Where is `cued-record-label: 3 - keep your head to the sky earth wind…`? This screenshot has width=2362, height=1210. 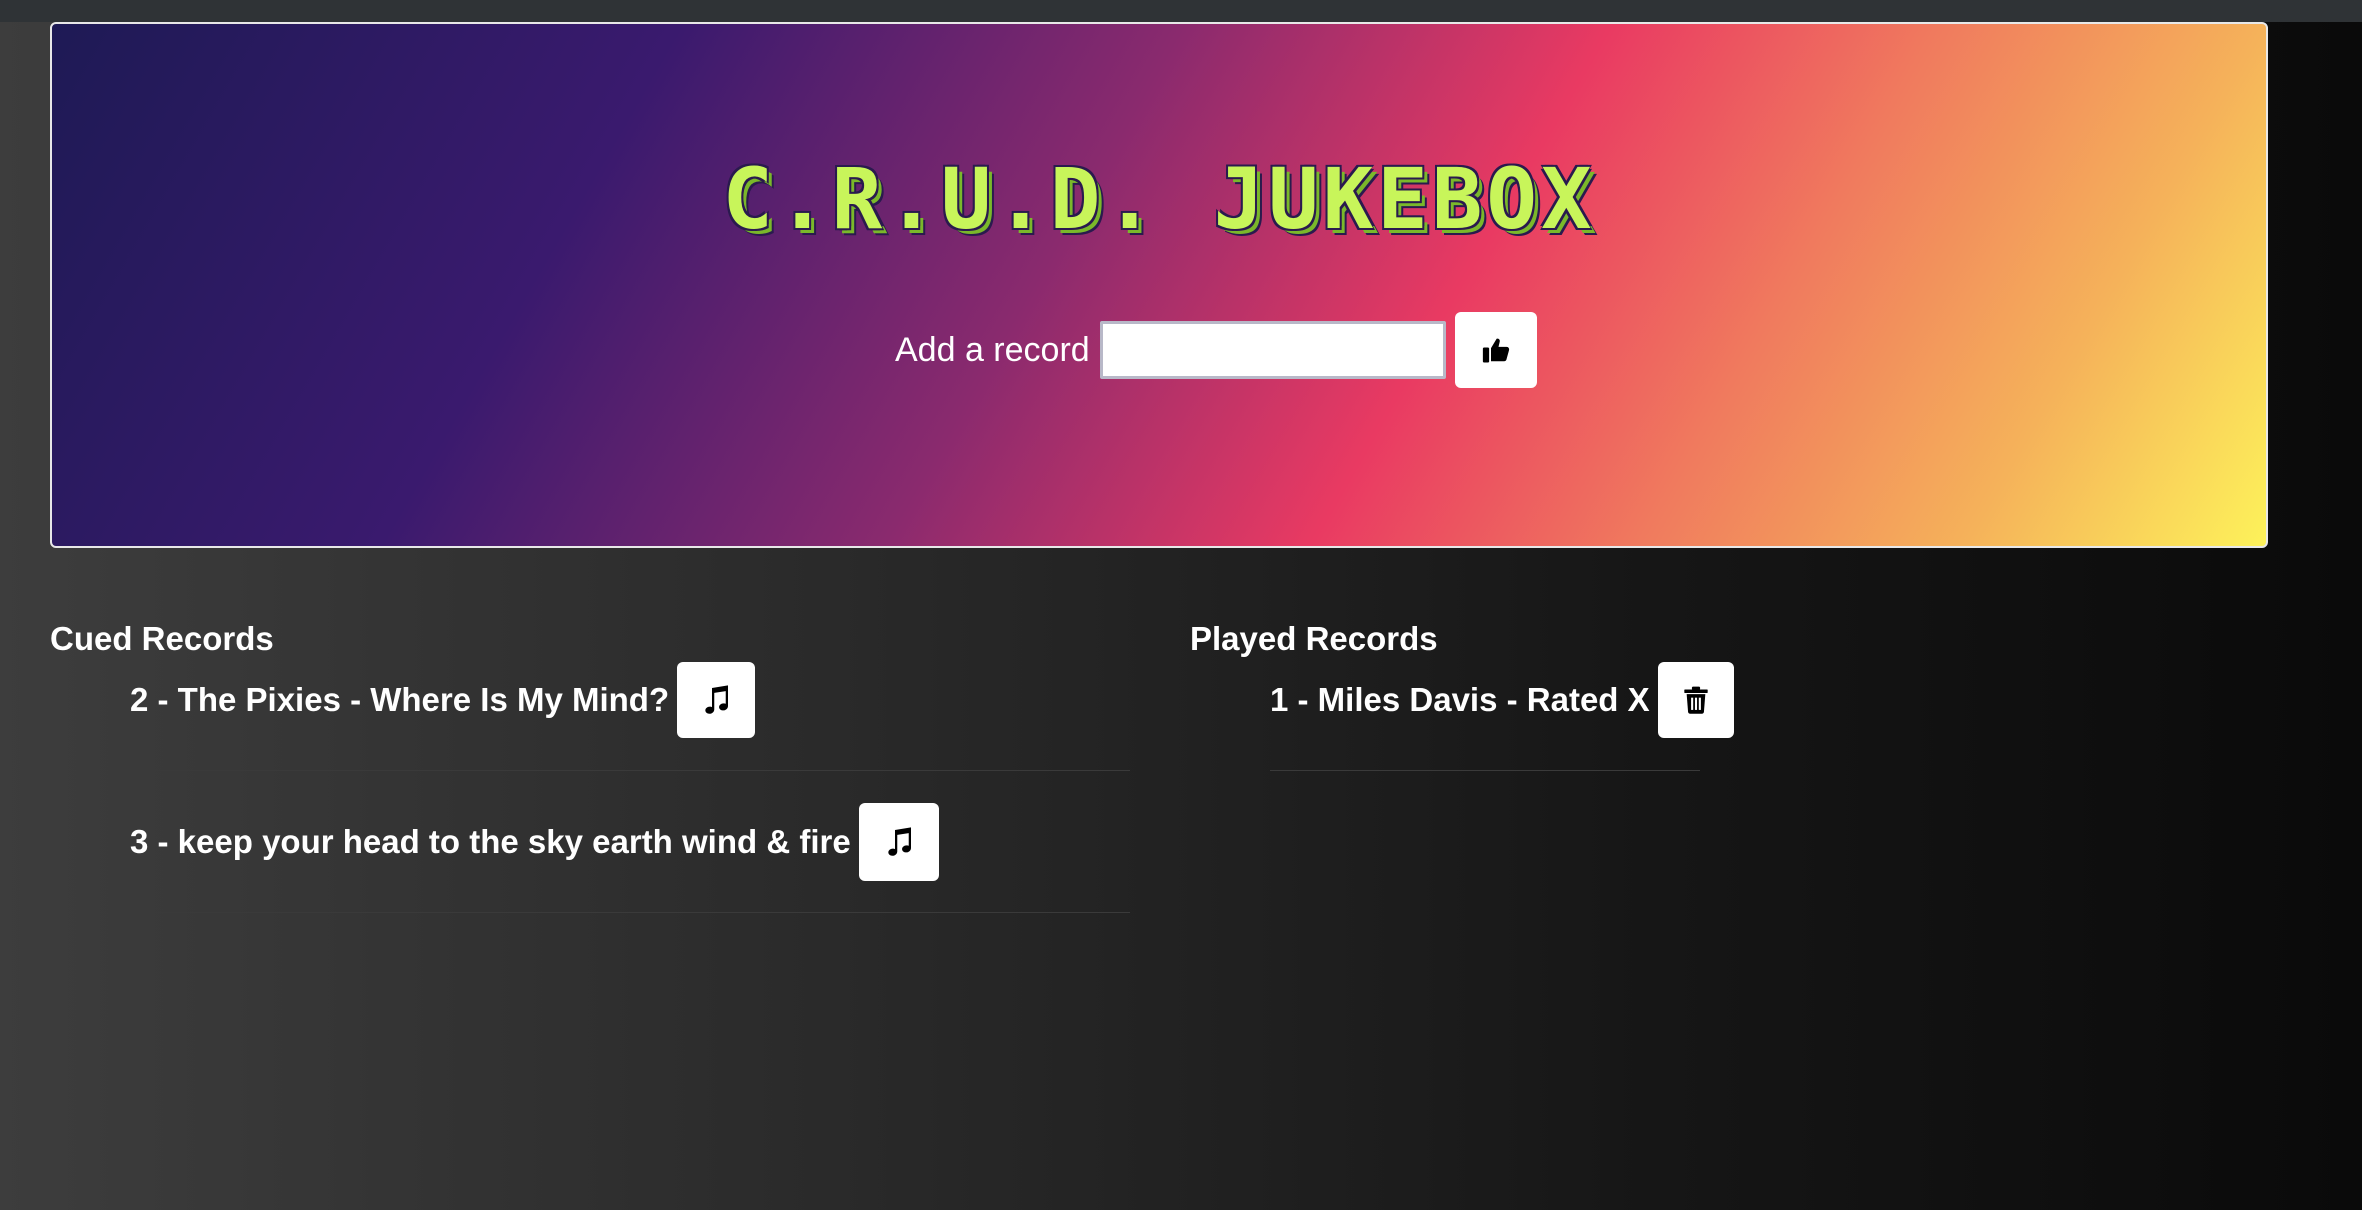 cued-record-label: 3 - keep your head to the sky earth wind… is located at coordinates (490, 841).